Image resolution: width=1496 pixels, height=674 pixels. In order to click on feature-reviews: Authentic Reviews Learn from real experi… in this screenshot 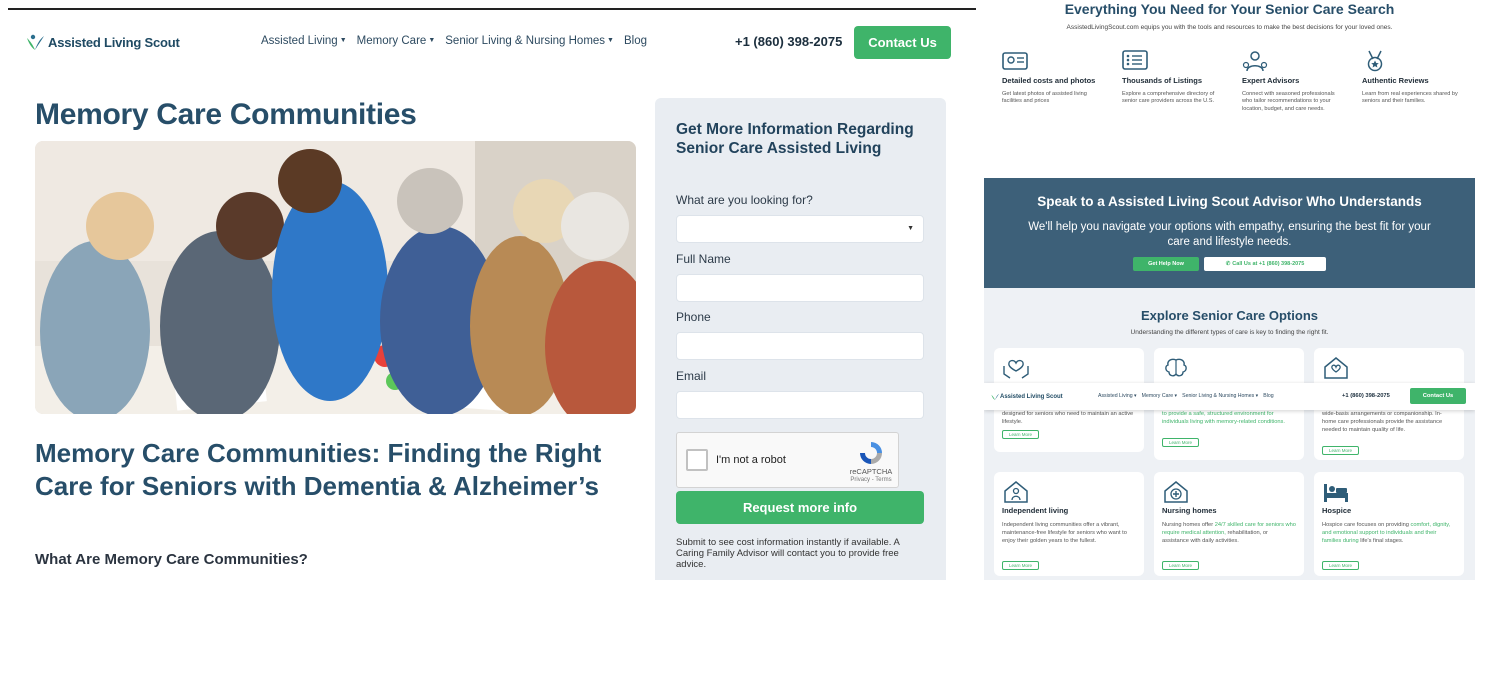, I will do `click(1412, 78)`.